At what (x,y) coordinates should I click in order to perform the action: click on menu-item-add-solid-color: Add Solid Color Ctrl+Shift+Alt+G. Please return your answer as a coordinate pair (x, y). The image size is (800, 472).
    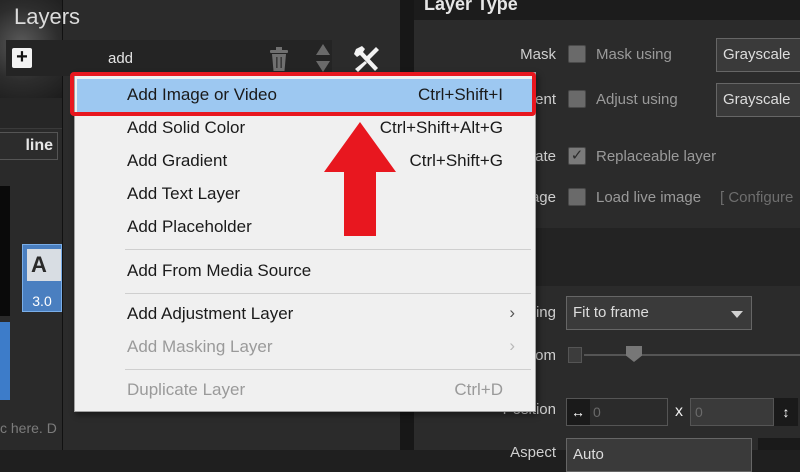
    Looking at the image, I should click on (305, 128).